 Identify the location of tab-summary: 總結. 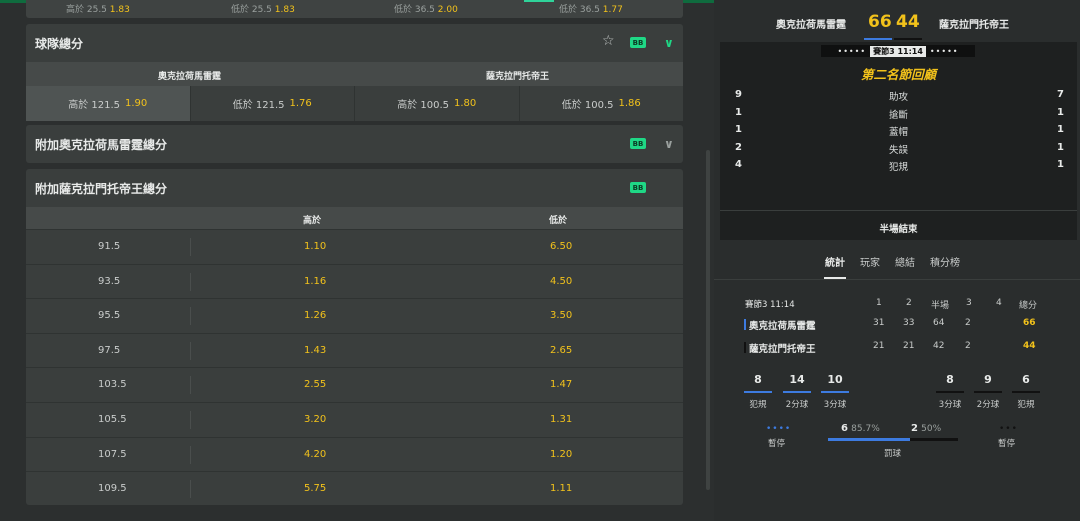
(905, 261).